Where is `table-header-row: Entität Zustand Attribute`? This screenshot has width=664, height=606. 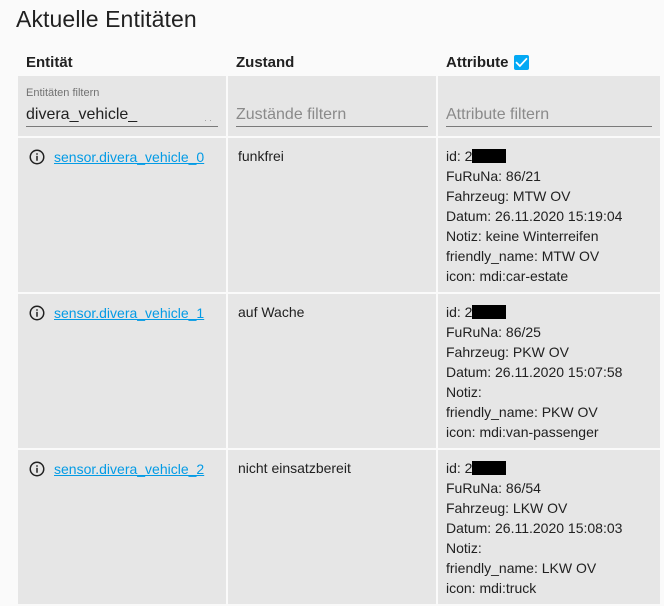 table-header-row: Entität Zustand Attribute is located at coordinates (339, 62).